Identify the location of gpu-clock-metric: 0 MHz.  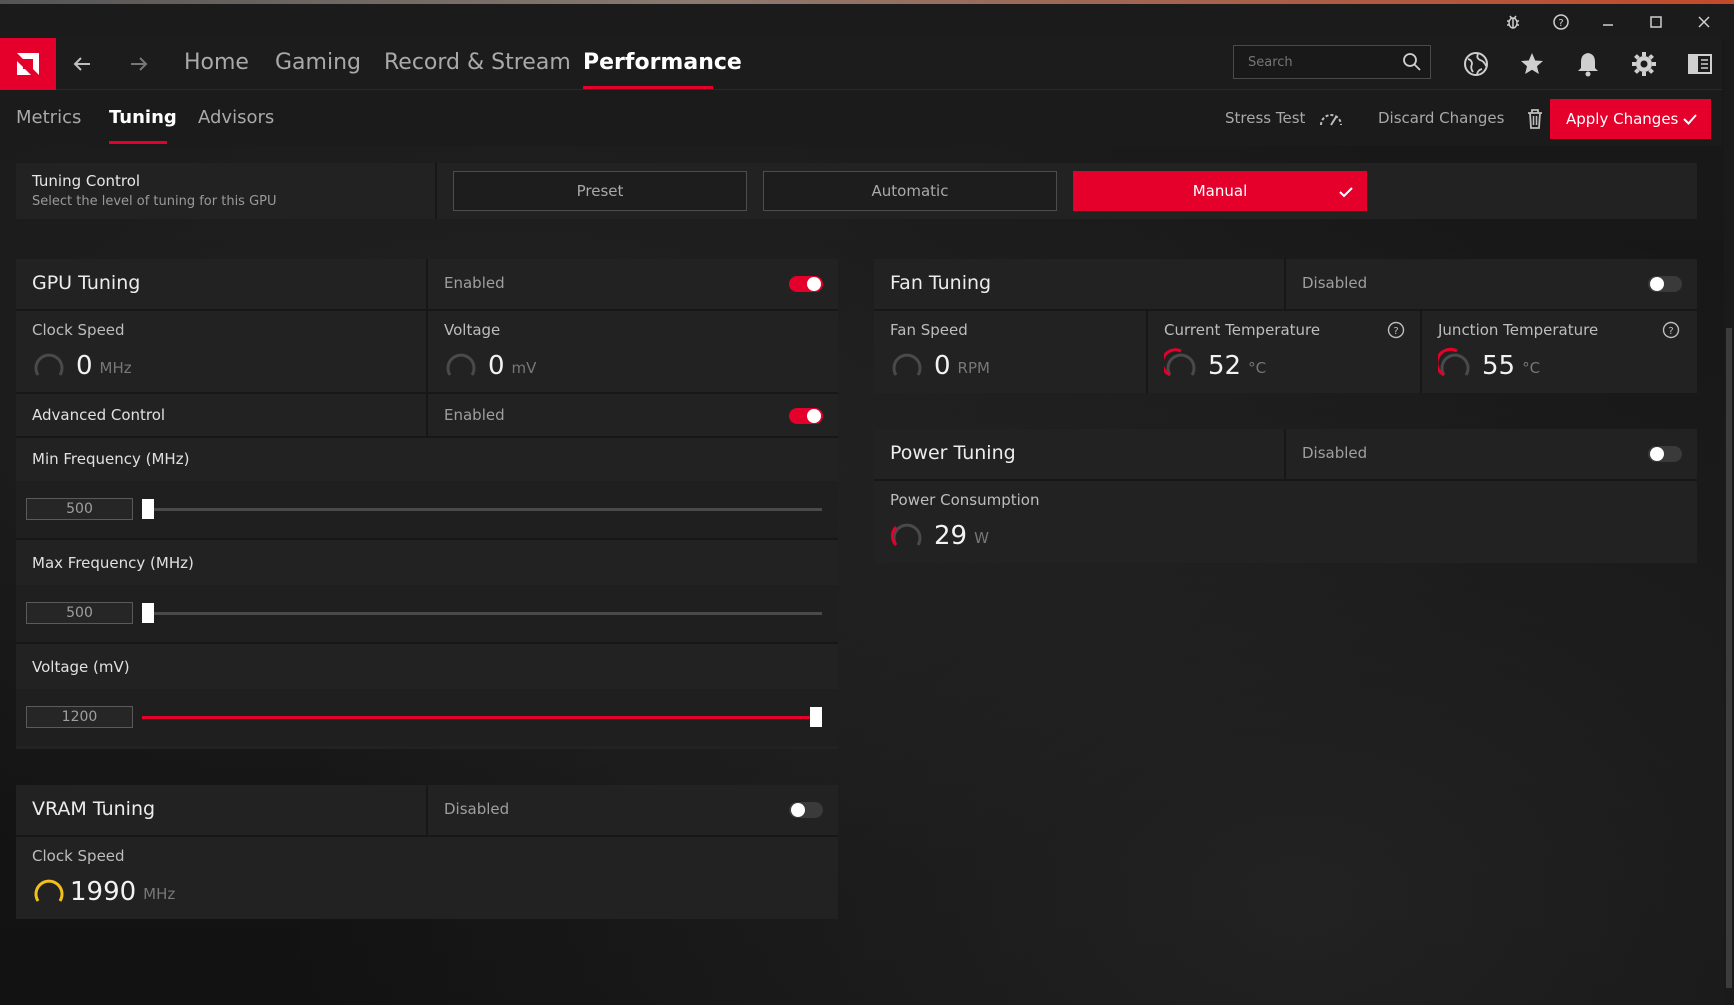
(82, 364).